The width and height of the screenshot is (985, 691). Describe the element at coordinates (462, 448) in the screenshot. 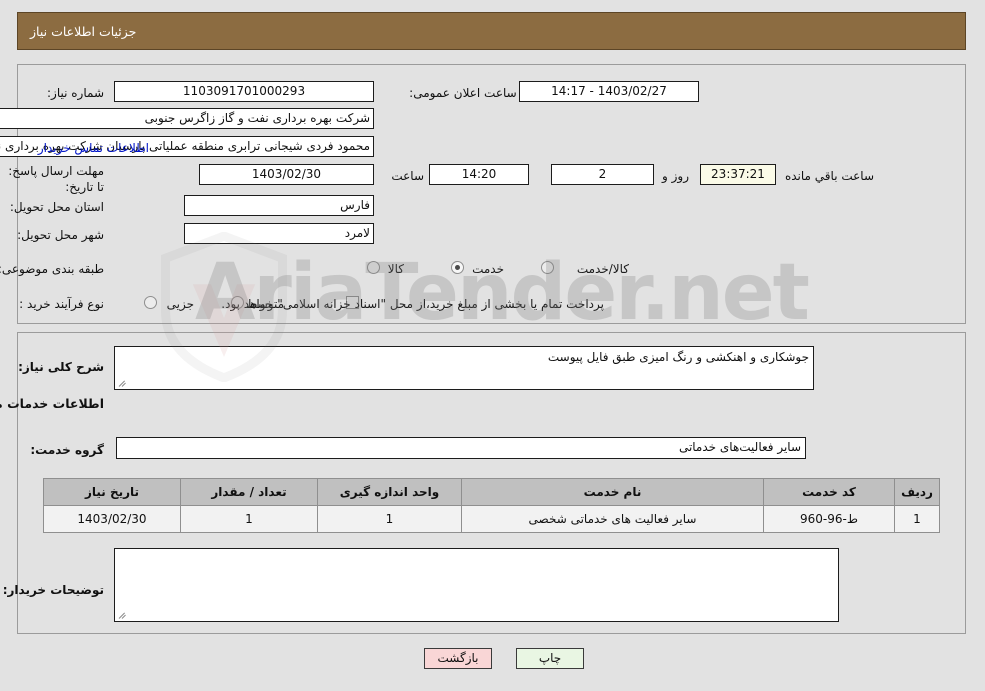

I see `service-group-field: سایر فعالیت‌های خدماتی` at that location.